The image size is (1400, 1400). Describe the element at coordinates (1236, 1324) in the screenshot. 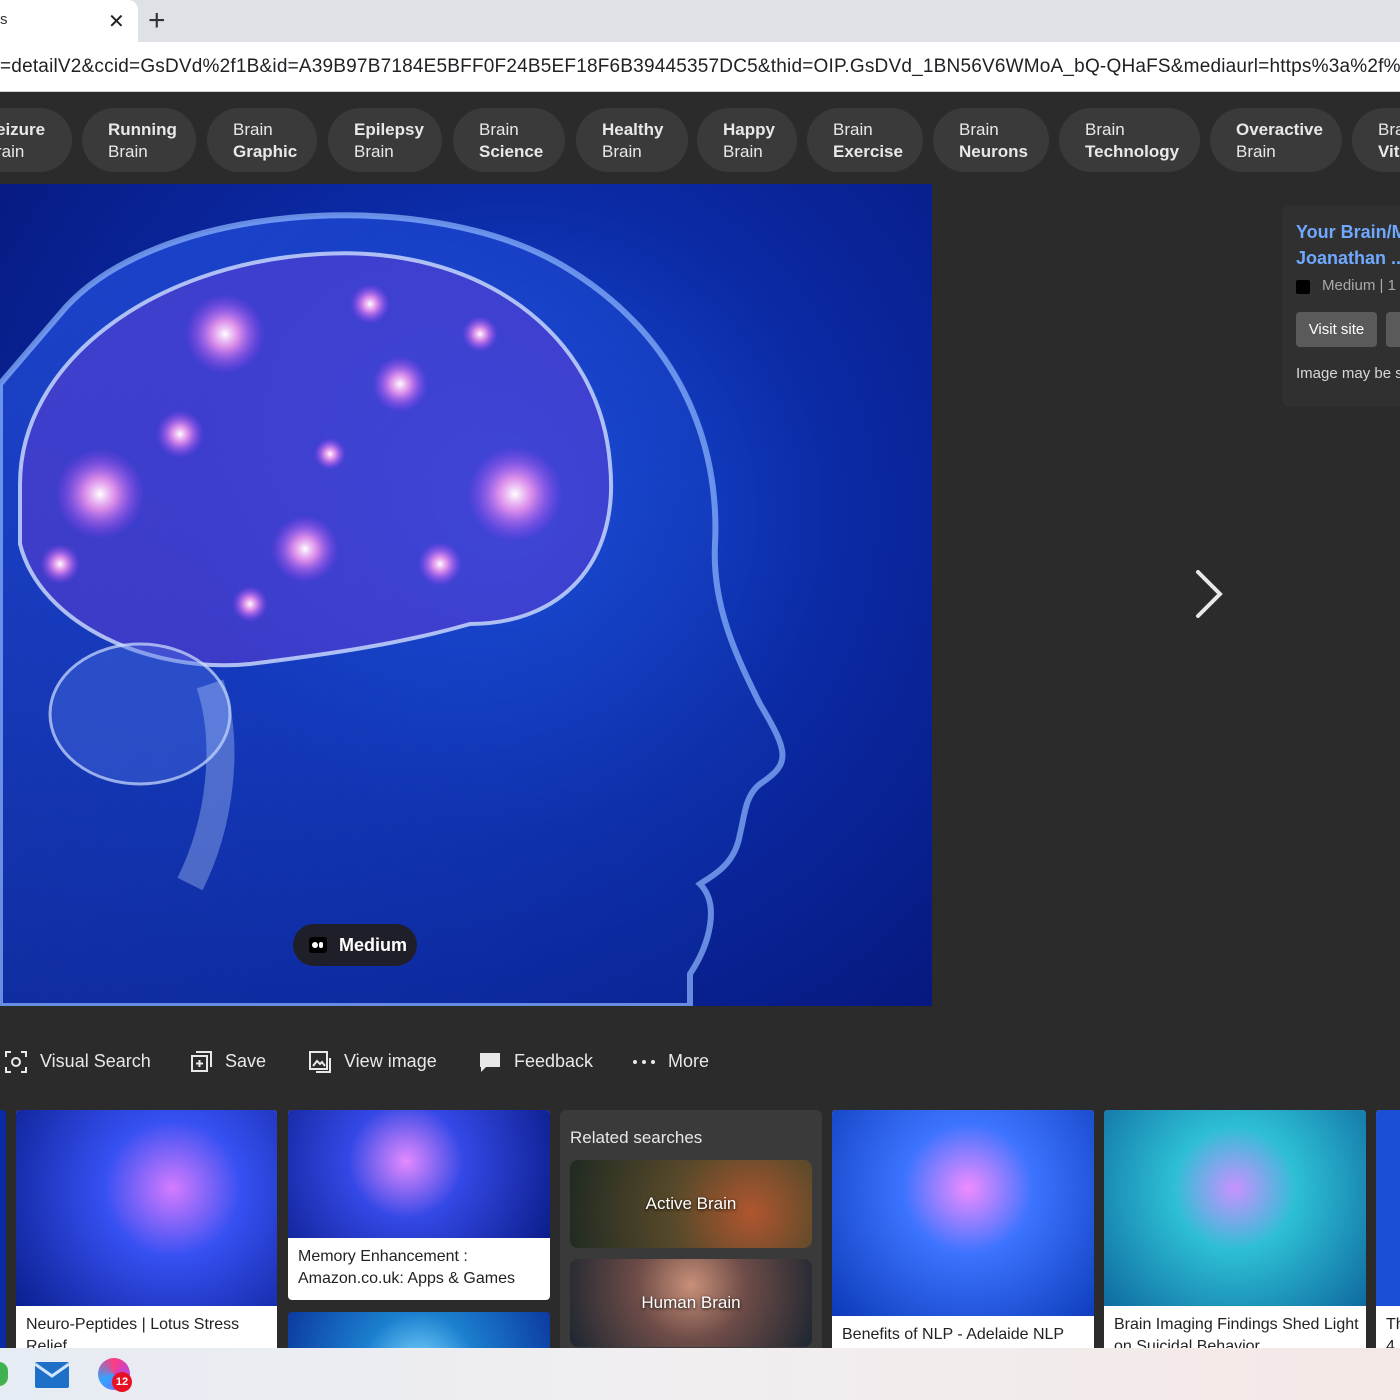

I see `caption-line1: Brain Imaging Findings Shed Light` at that location.